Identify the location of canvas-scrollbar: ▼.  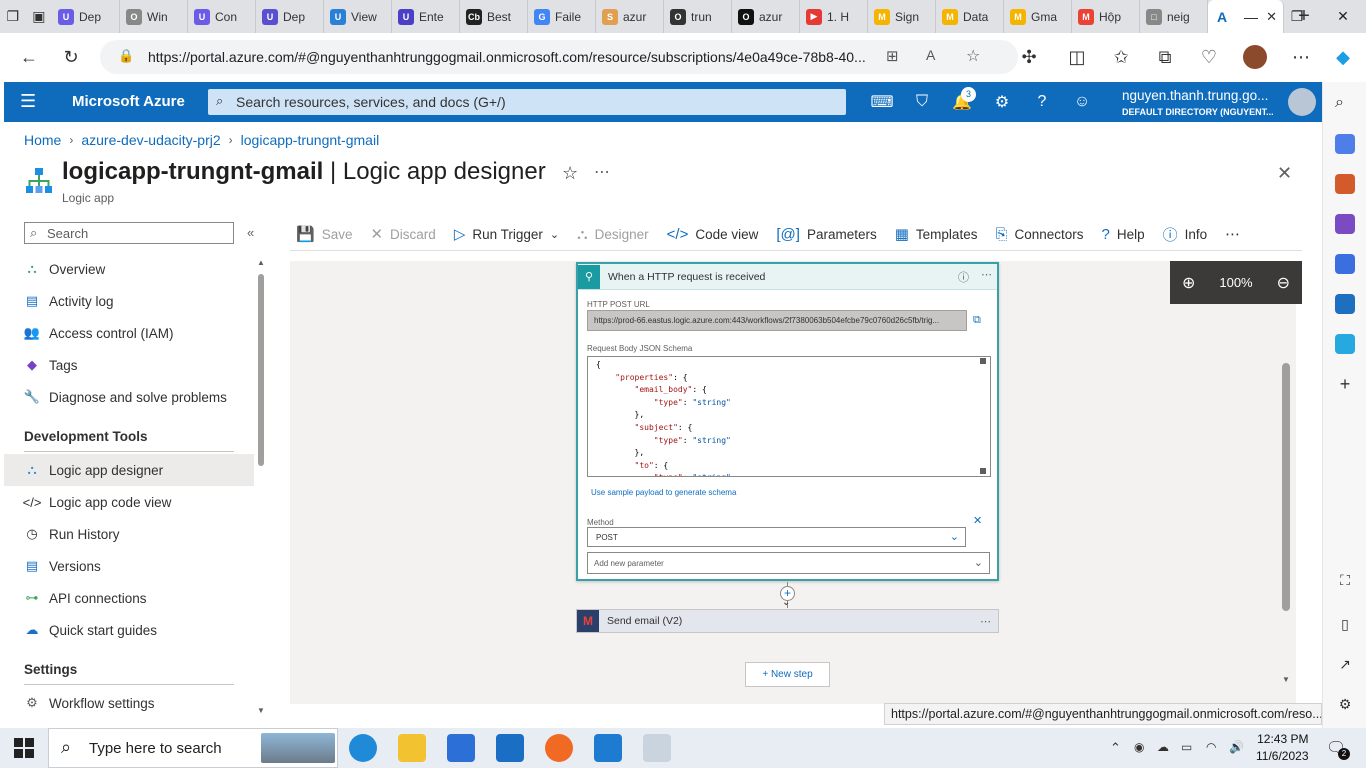
(1286, 497).